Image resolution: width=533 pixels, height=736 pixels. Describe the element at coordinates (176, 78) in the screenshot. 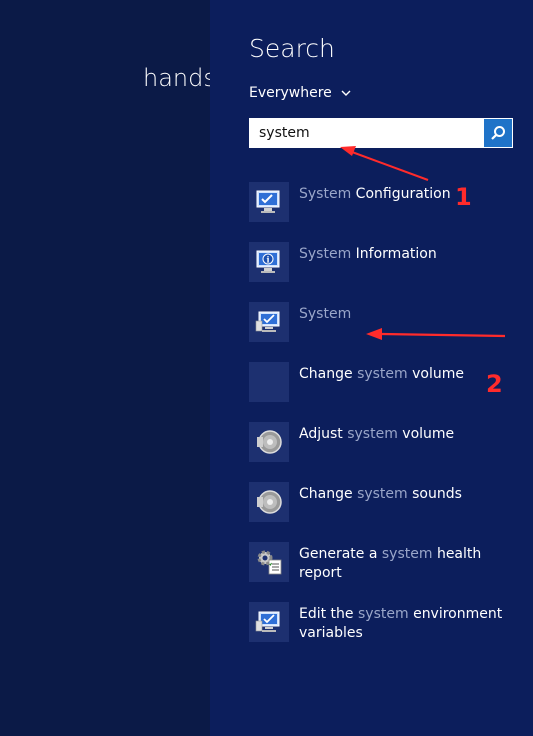

I see `desktop-partial-text: hands` at that location.